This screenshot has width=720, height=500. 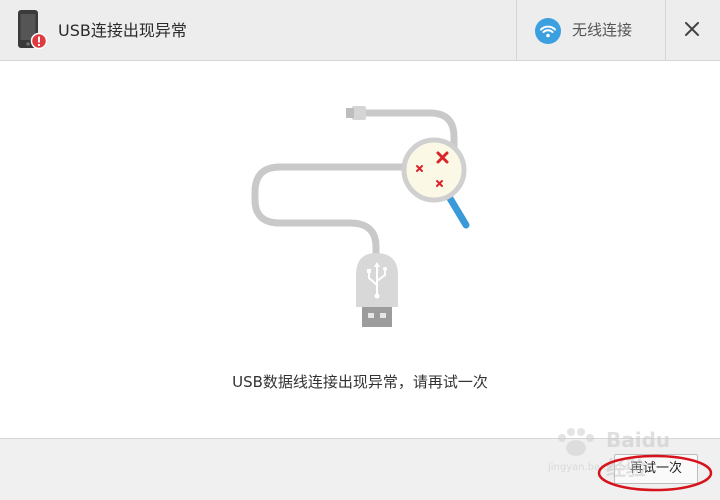 What do you see at coordinates (548, 31) in the screenshot?
I see `wifi-icon` at bounding box center [548, 31].